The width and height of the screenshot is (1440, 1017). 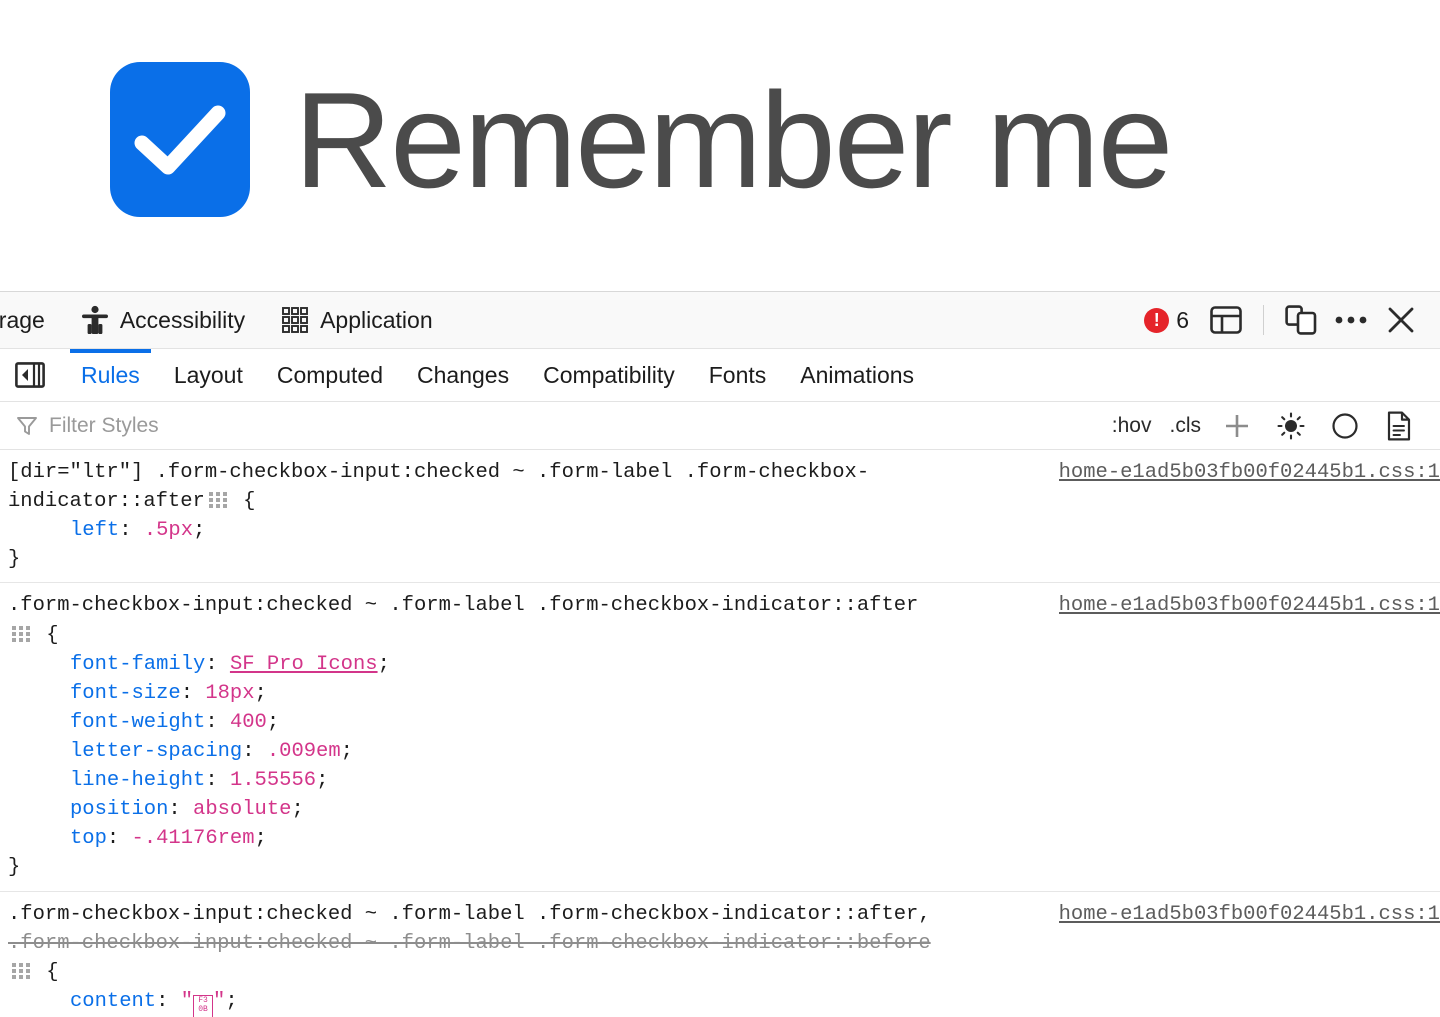 I want to click on tab-animations: Animations, so click(x=857, y=375).